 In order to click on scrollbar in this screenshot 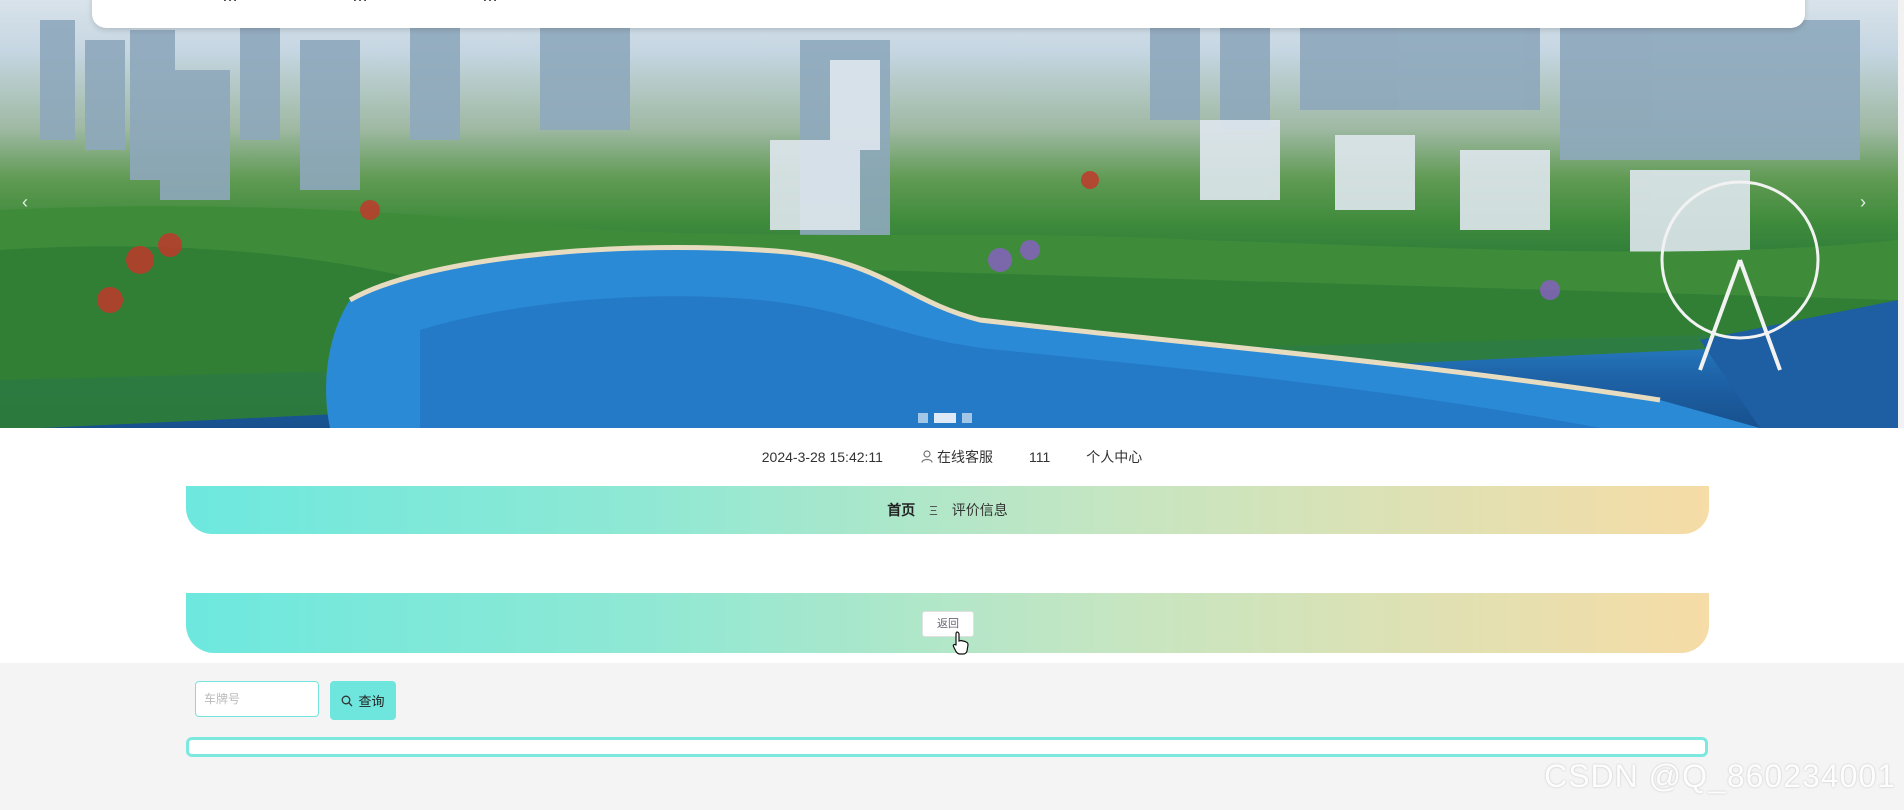, I will do `click(1901, 214)`.